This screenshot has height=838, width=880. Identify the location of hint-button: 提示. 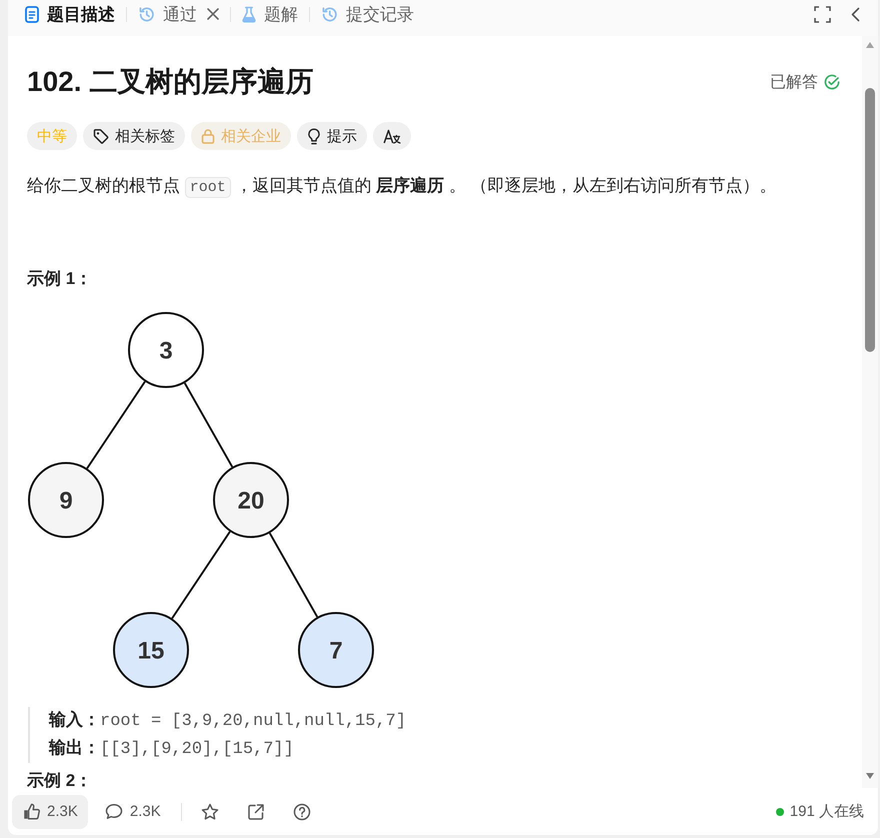
(332, 136).